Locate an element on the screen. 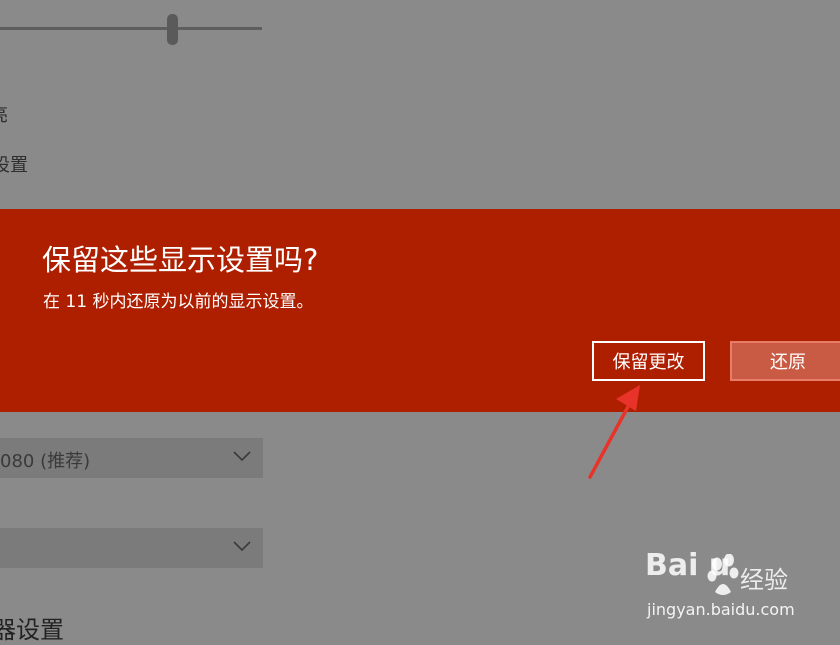  brightness-slider-track is located at coordinates (131, 28).